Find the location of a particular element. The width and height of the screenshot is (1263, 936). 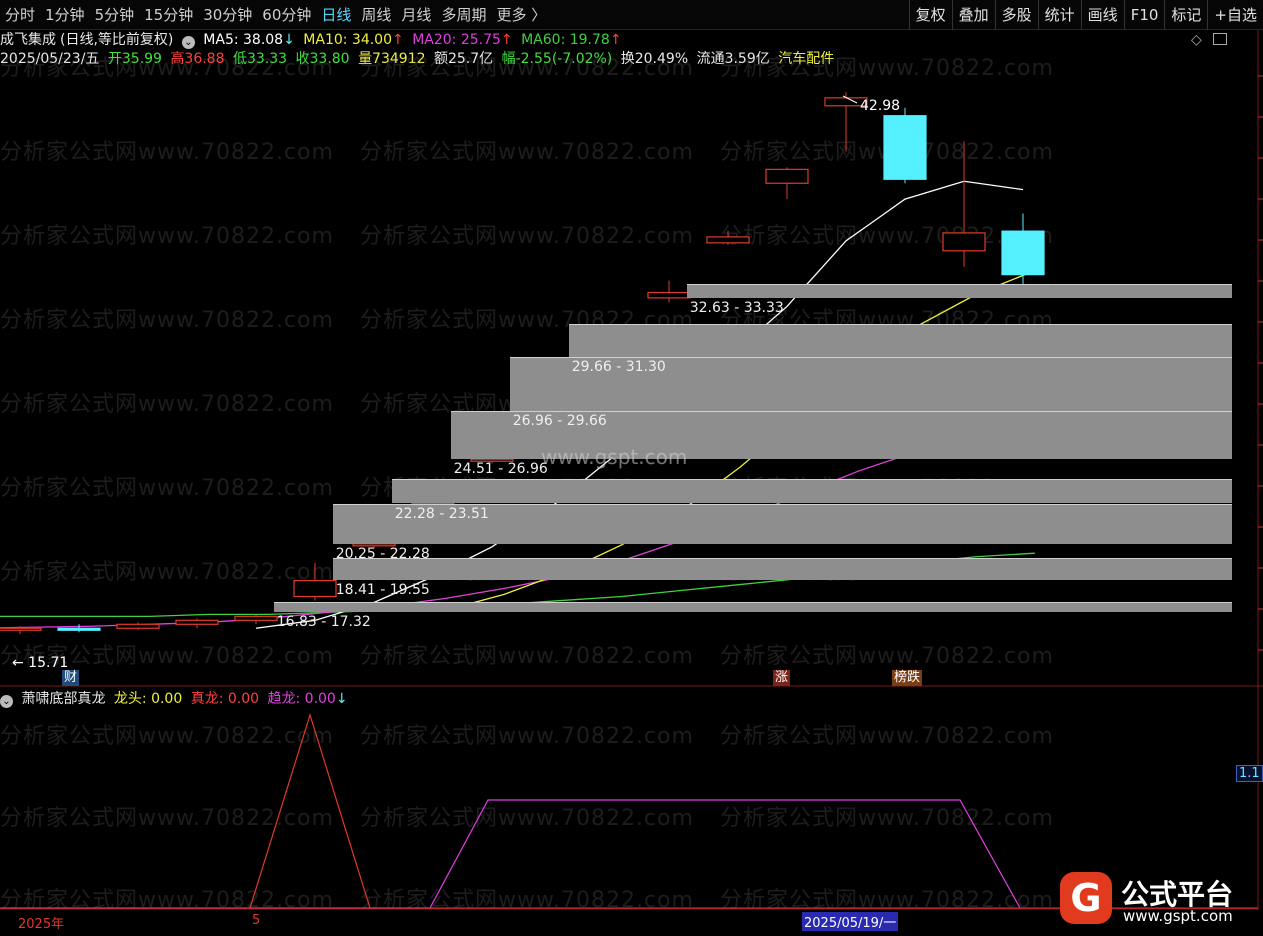

support-zone-label: 29.66 - 31.30 is located at coordinates (618, 366).